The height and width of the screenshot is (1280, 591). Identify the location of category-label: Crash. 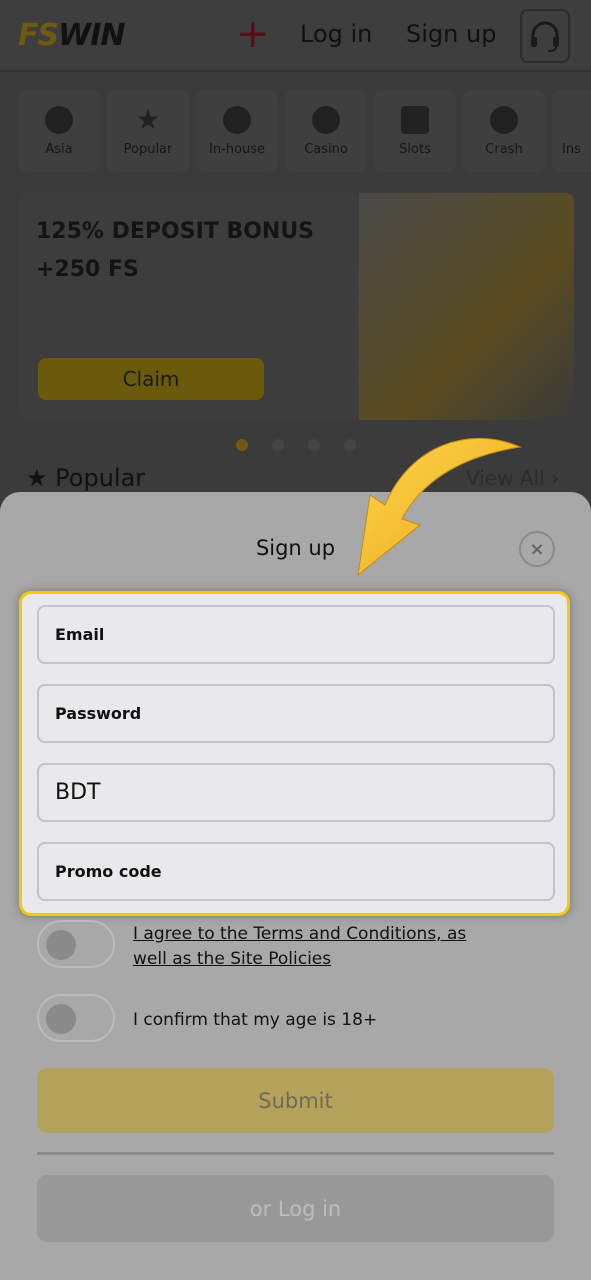
(504, 149).